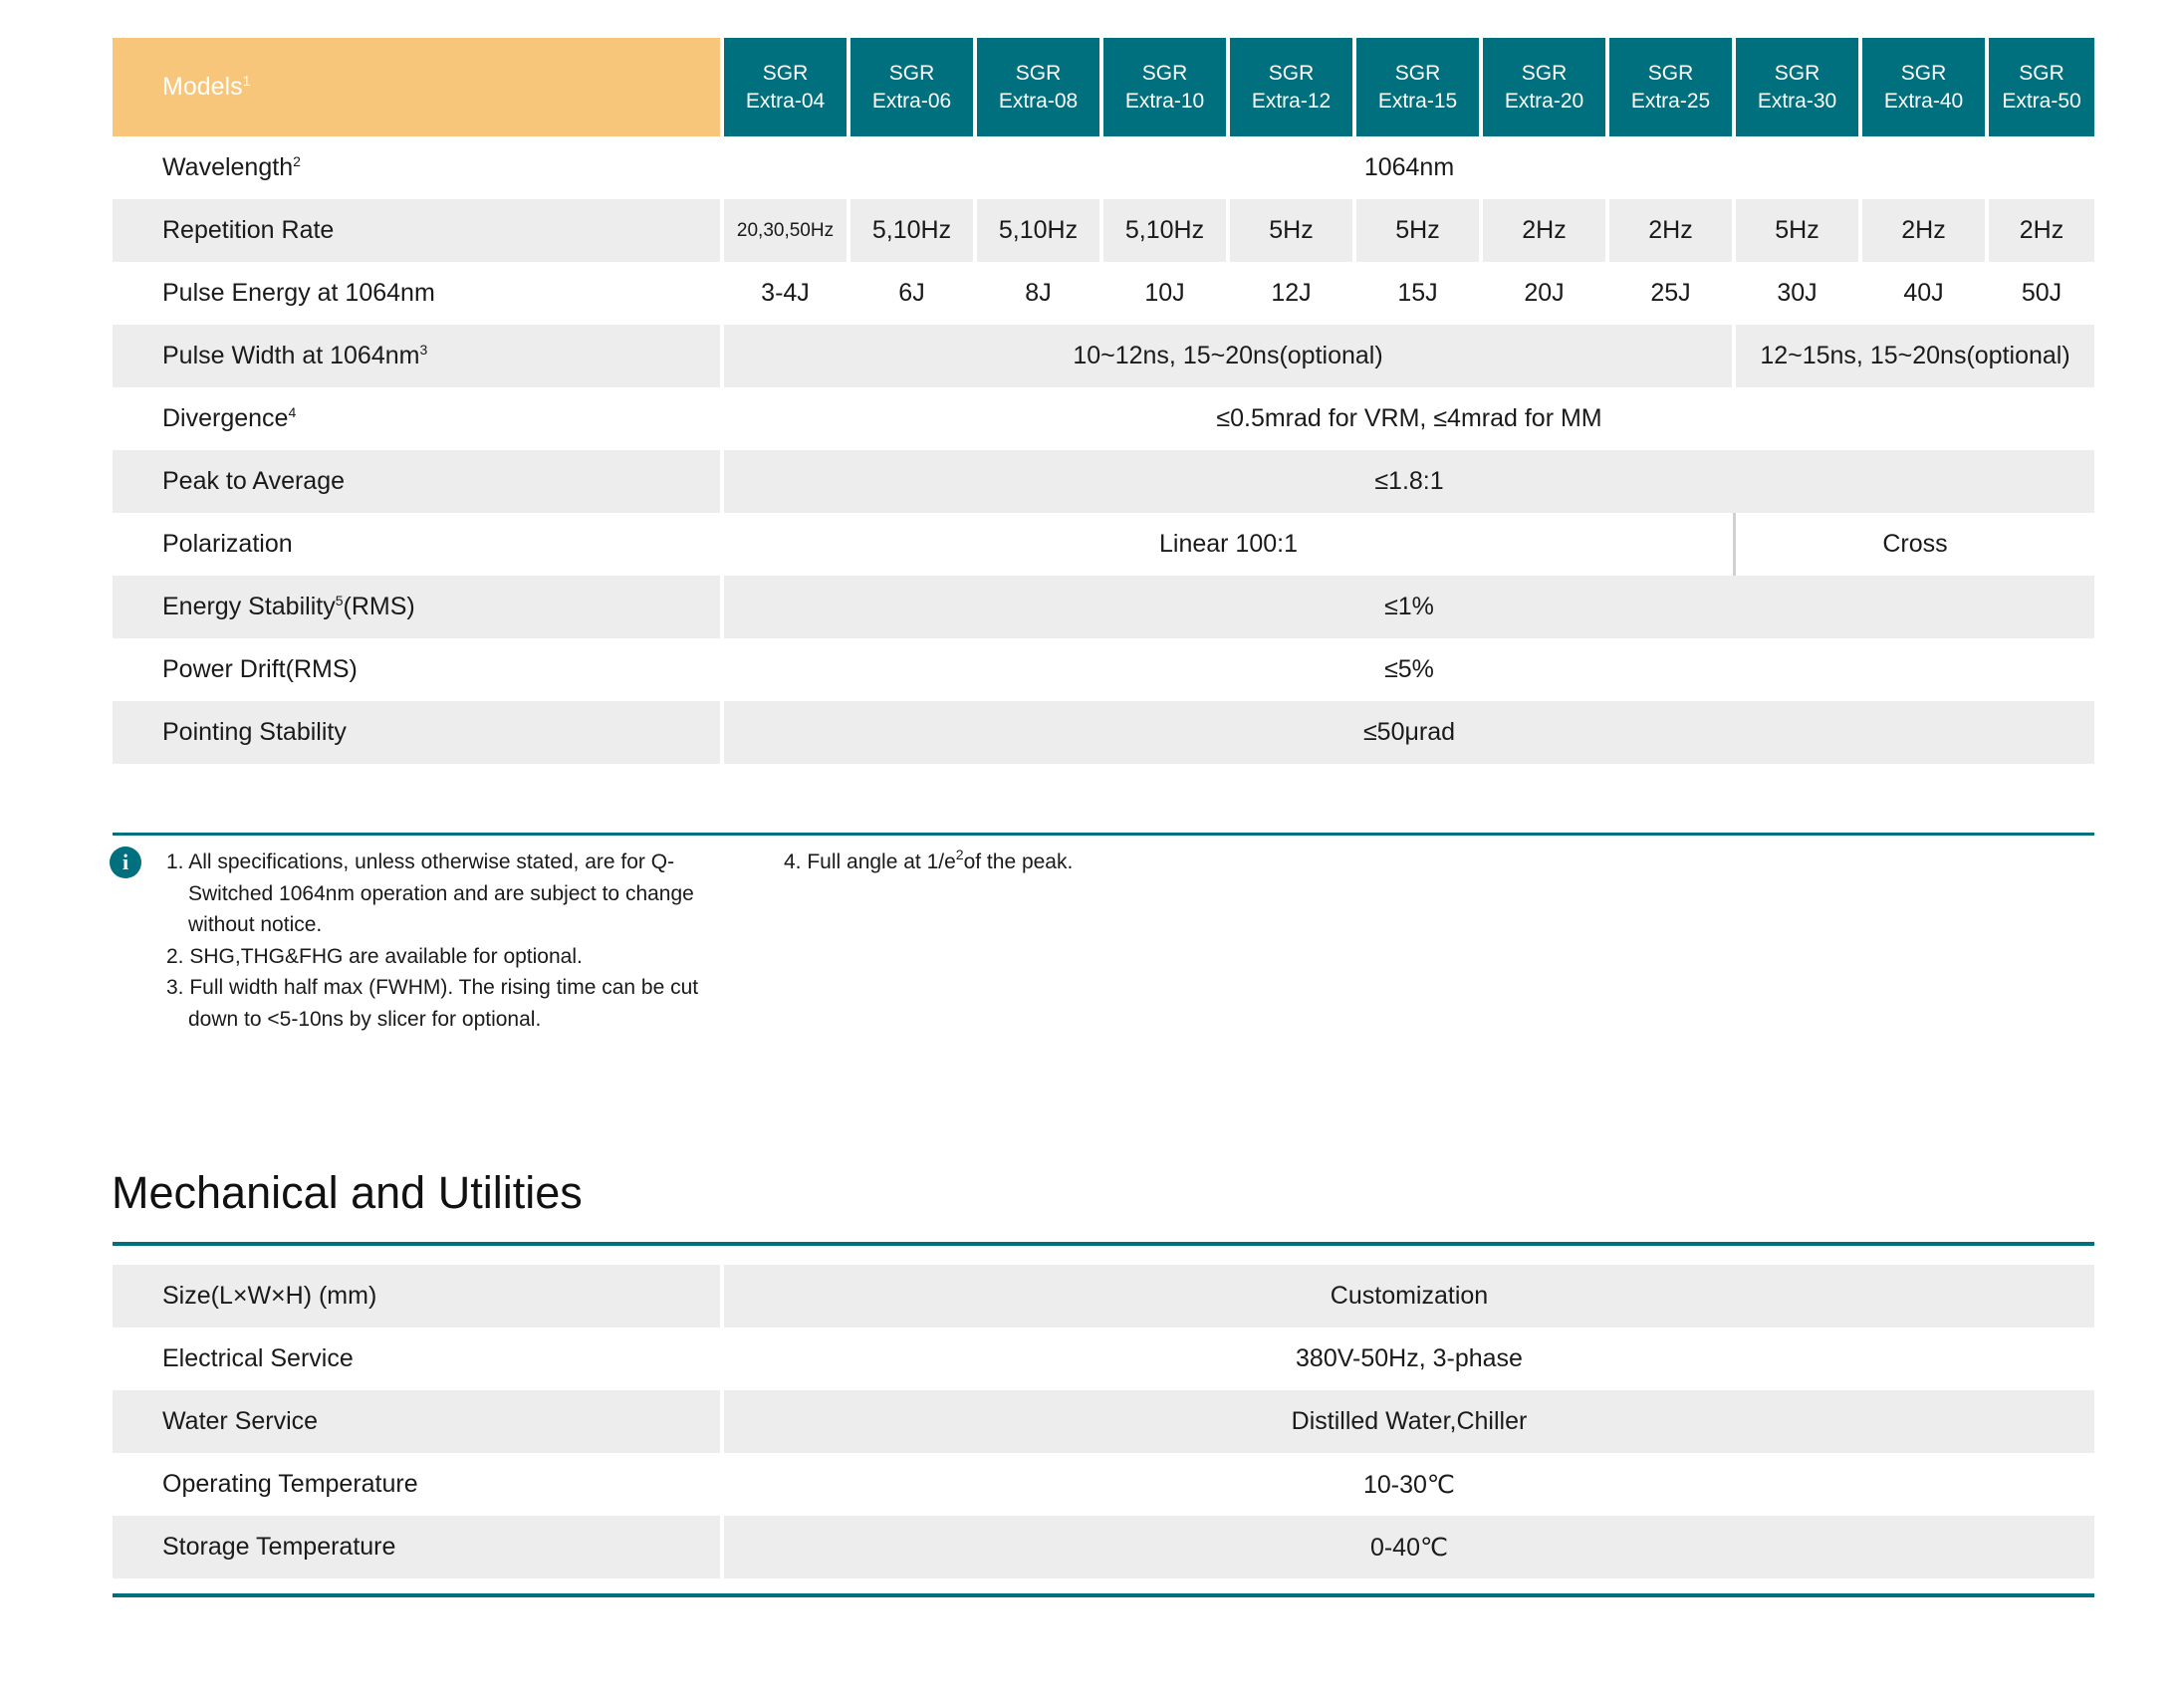 The width and height of the screenshot is (2184, 1693). What do you see at coordinates (1409, 1358) in the screenshot?
I see `row-value: 380V-50Hz, 3-phase` at bounding box center [1409, 1358].